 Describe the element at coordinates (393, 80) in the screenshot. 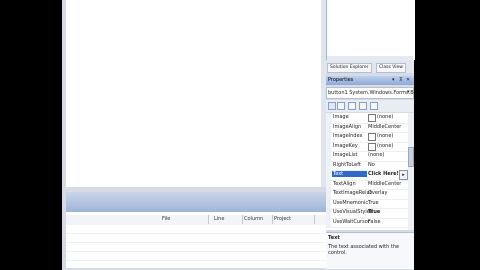

I see `dropdown-icon: ▾` at that location.